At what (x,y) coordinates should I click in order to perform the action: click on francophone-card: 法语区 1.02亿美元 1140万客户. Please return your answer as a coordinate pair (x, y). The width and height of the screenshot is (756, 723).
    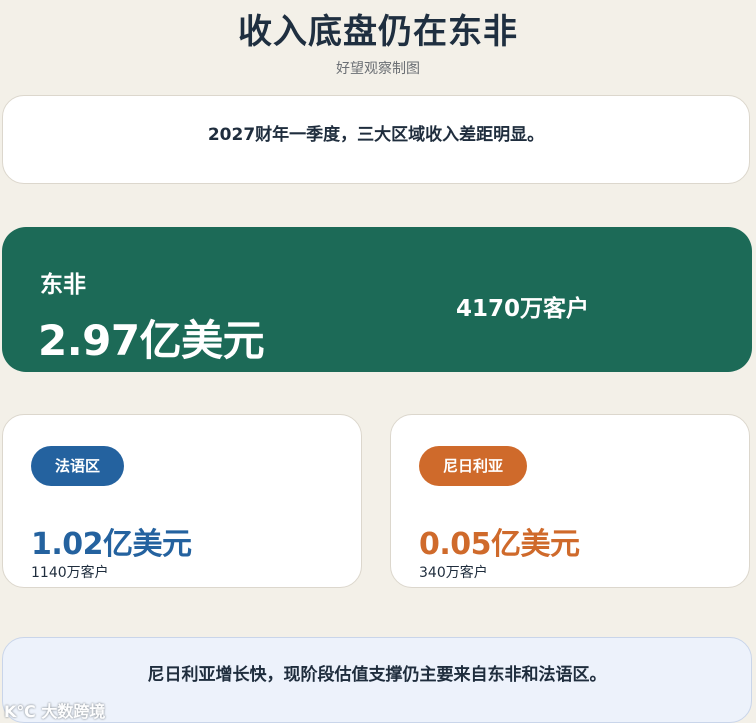
    Looking at the image, I should click on (182, 501).